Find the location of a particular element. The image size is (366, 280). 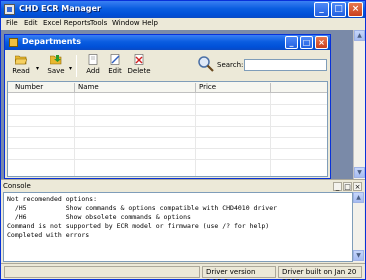

folder-save-icon is located at coordinates (56, 60).